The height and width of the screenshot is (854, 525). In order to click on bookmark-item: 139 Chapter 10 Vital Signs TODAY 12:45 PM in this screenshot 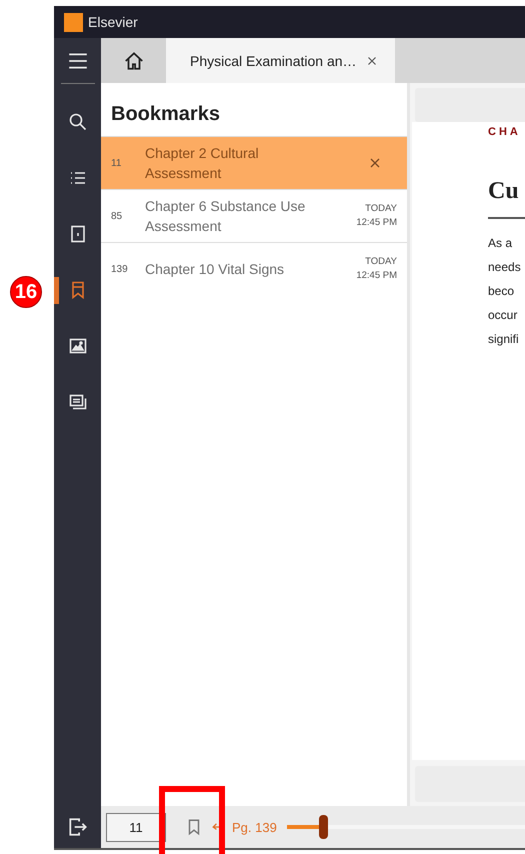, I will do `click(254, 268)`.